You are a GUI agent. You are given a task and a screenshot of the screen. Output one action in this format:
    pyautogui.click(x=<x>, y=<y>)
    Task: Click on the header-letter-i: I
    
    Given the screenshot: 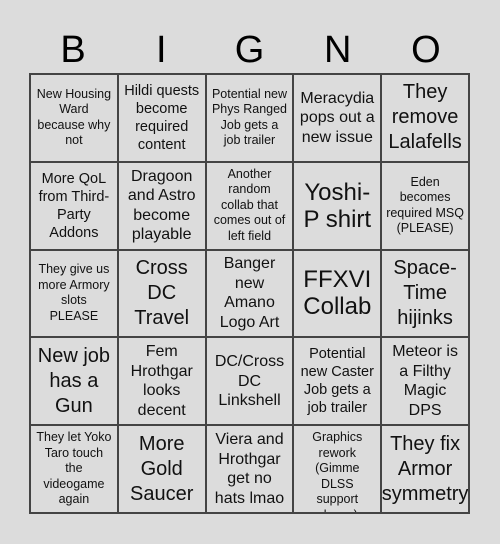 What is the action you would take?
    pyautogui.click(x=161, y=50)
    